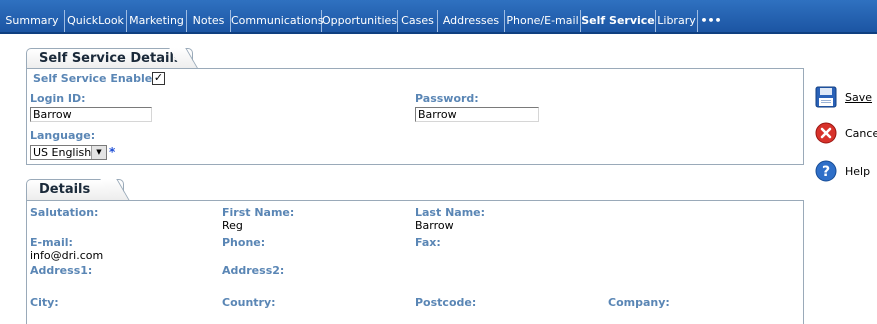  I want to click on save-icon, so click(826, 97).